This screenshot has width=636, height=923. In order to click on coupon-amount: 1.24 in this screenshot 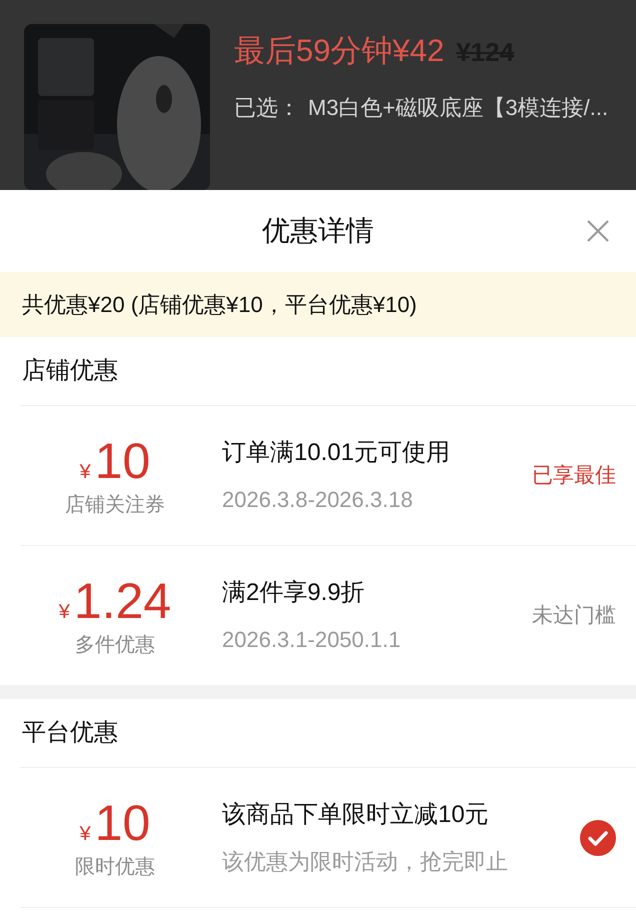, I will do `click(123, 601)`.